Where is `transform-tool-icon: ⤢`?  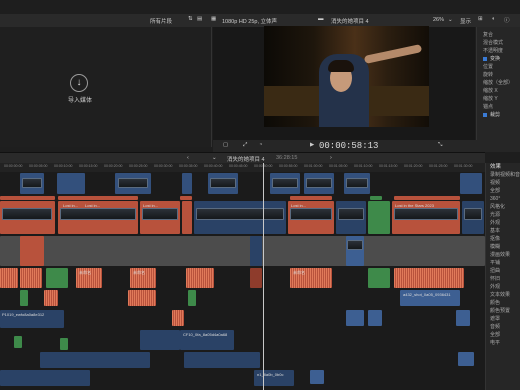 transform-tool-icon: ⤢ is located at coordinates (245, 145).